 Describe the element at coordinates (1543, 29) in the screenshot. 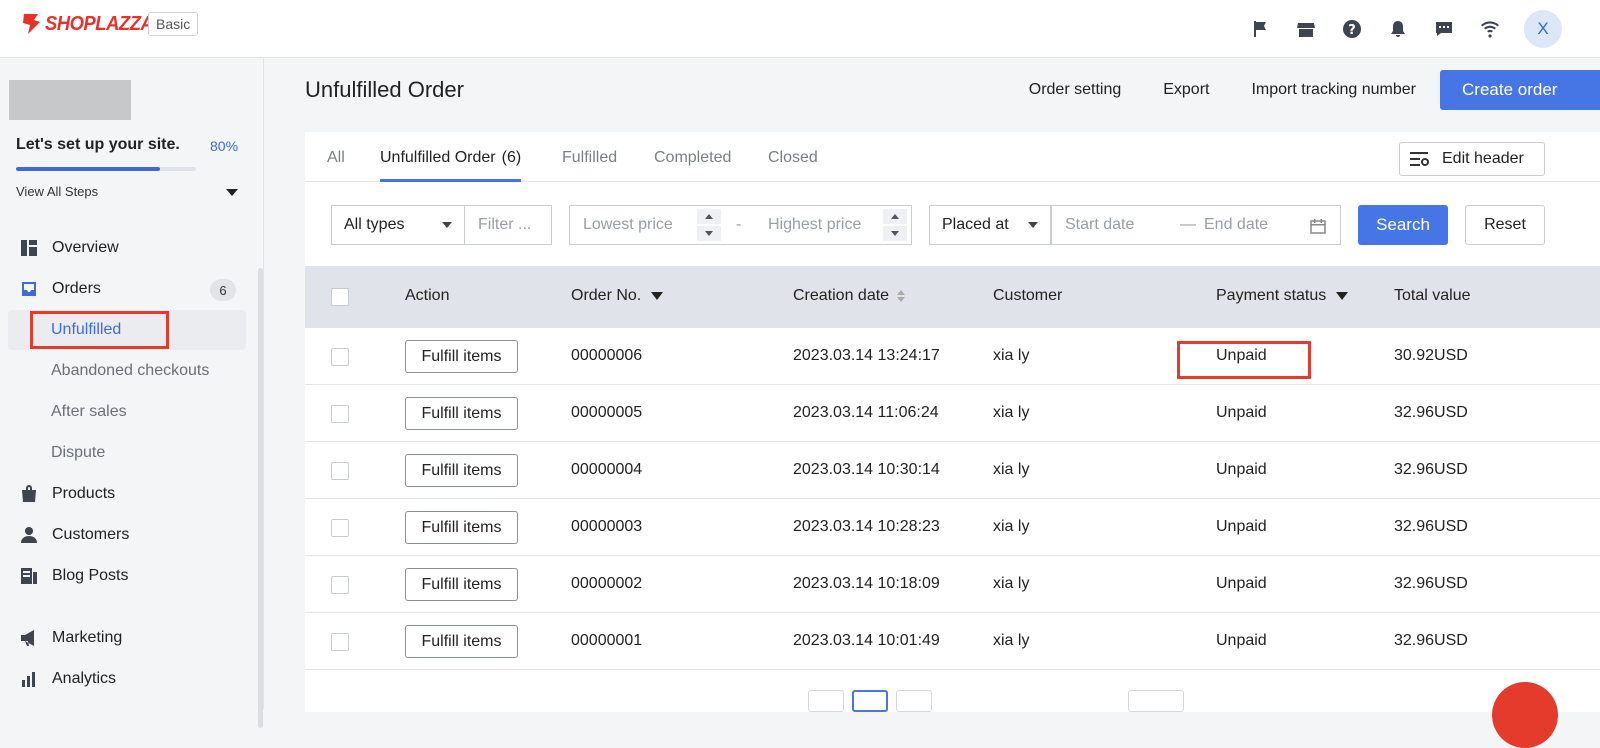

I see `user-avatar: X` at that location.